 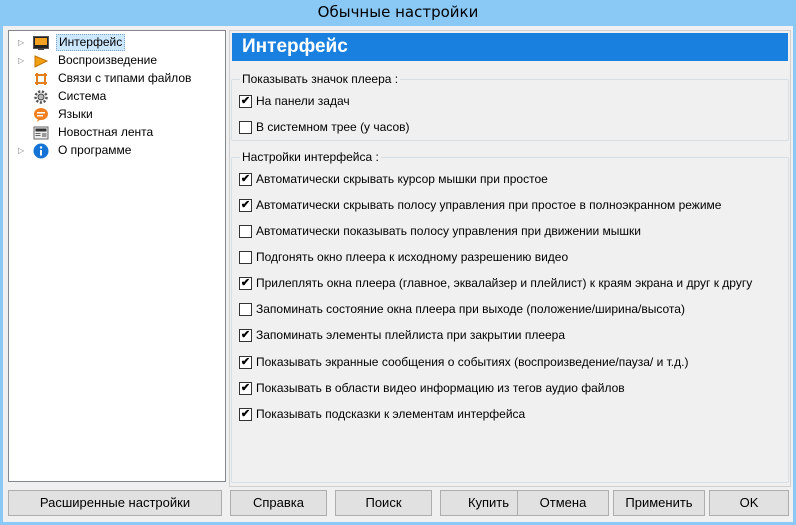 I want to click on window-title: Обычные настройки, so click(x=398, y=12).